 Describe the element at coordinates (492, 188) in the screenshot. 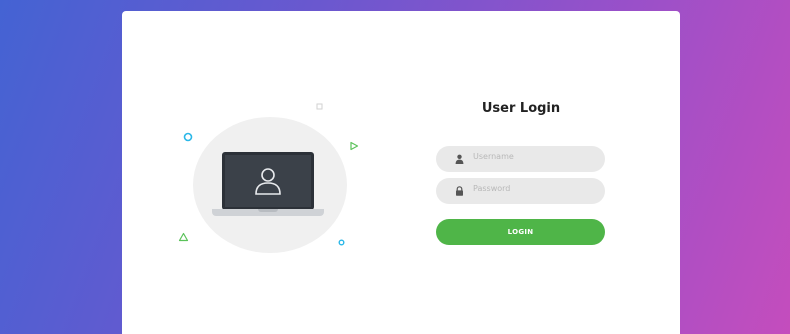

I see `password-placeholder: Password` at that location.